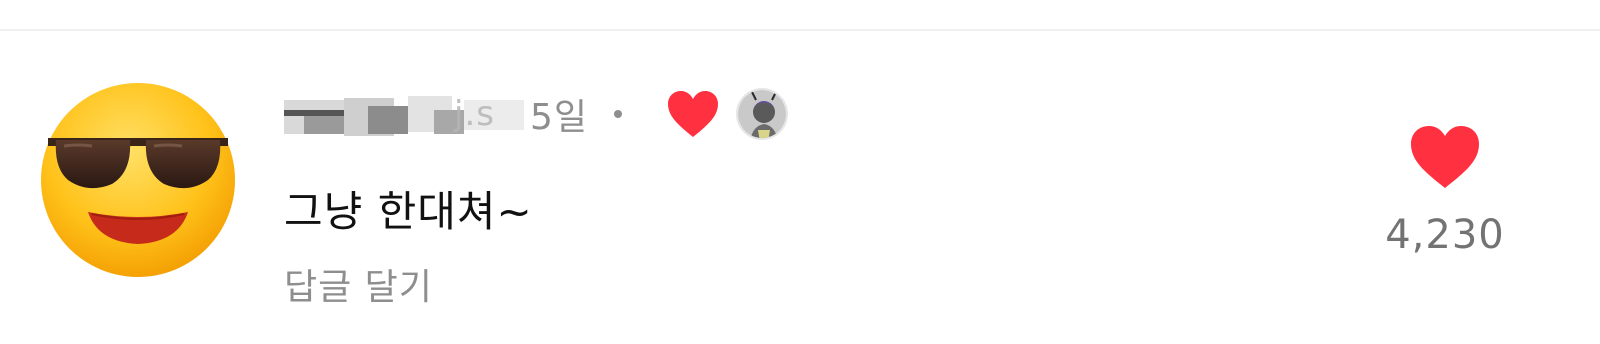 The height and width of the screenshot is (344, 1600). Describe the element at coordinates (358, 284) in the screenshot. I see `reply-button: 답글 달기` at that location.